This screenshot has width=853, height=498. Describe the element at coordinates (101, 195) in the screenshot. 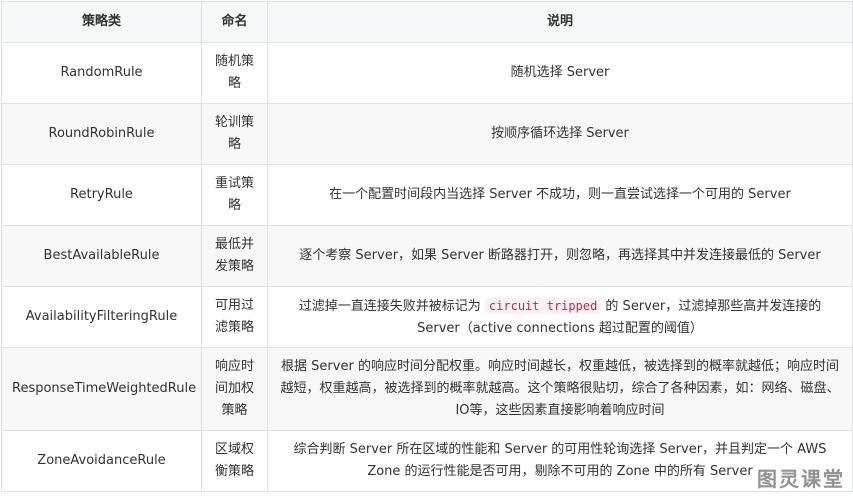

I see `strategy-class-cell: RetryRule` at that location.